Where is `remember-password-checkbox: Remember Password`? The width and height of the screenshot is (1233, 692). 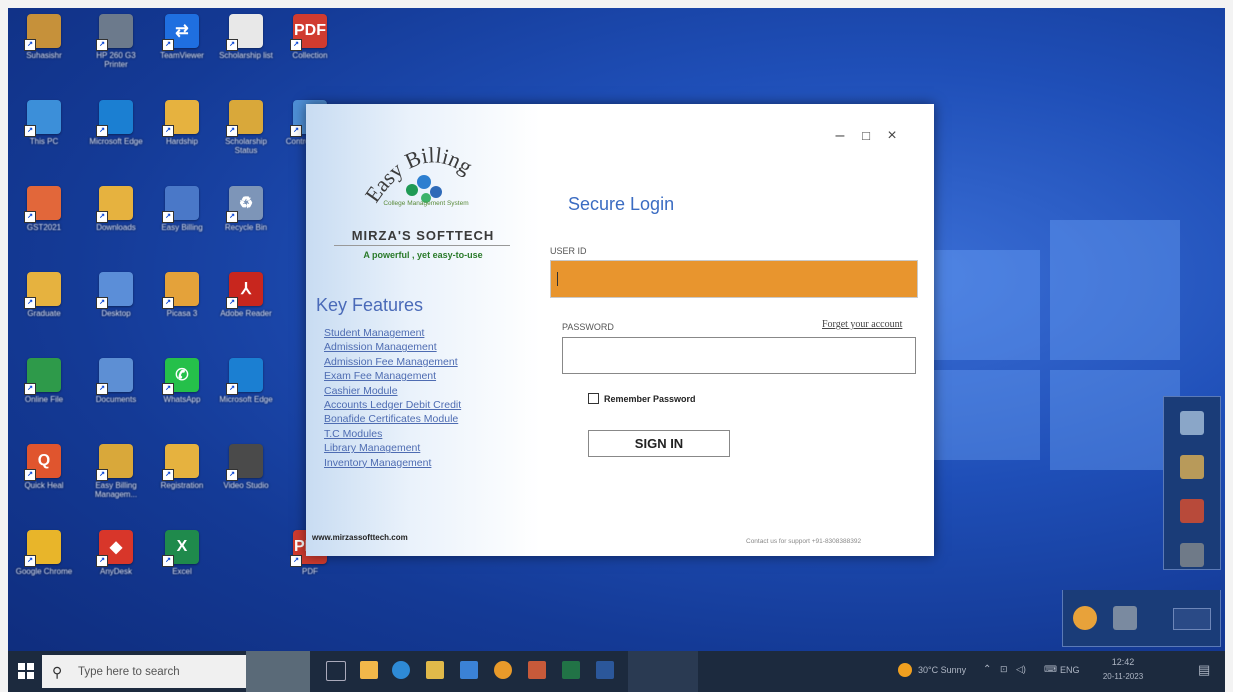
remember-password-checkbox: Remember Password is located at coordinates (642, 398).